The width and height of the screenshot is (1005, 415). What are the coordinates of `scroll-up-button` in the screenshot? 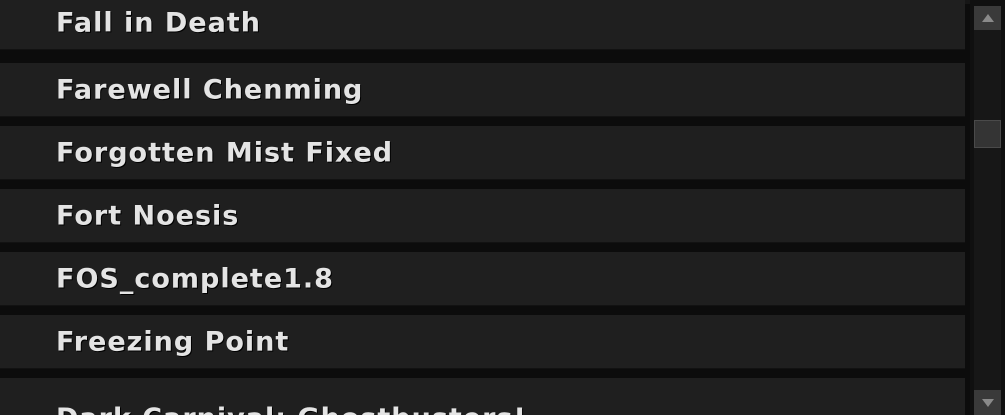 It's located at (987, 18).